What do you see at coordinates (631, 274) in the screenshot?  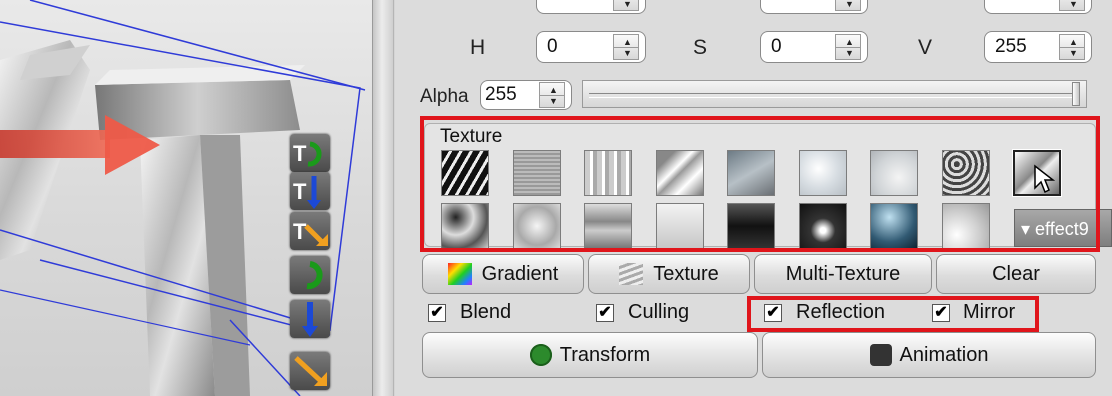 I see `texture-icon` at bounding box center [631, 274].